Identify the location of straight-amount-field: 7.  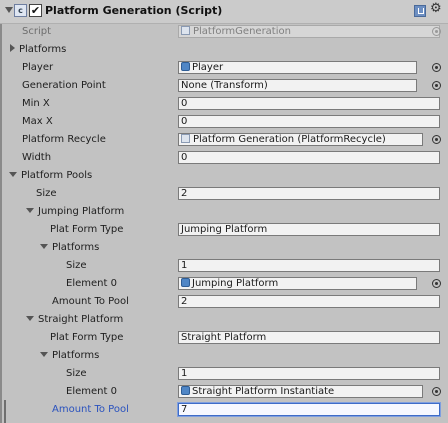
(309, 409).